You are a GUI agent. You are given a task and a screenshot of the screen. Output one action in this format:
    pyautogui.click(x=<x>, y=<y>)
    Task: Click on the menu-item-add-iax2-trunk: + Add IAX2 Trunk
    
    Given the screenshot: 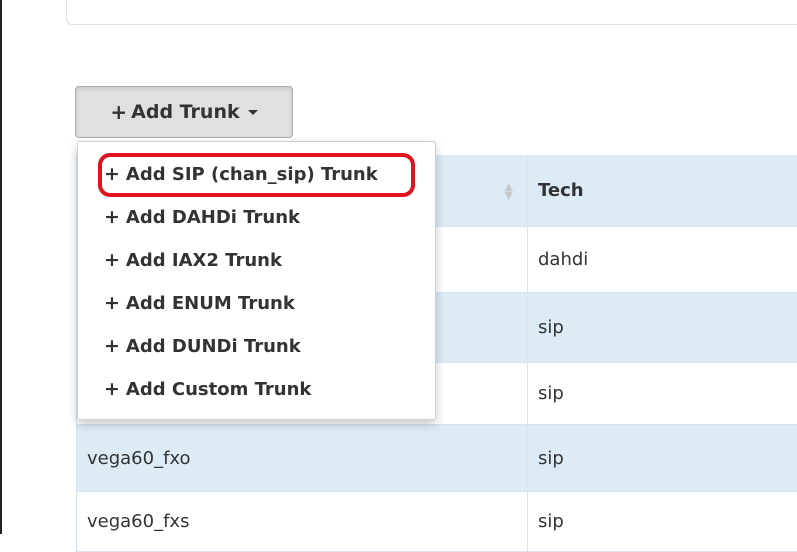 What is the action you would take?
    pyautogui.click(x=193, y=260)
    